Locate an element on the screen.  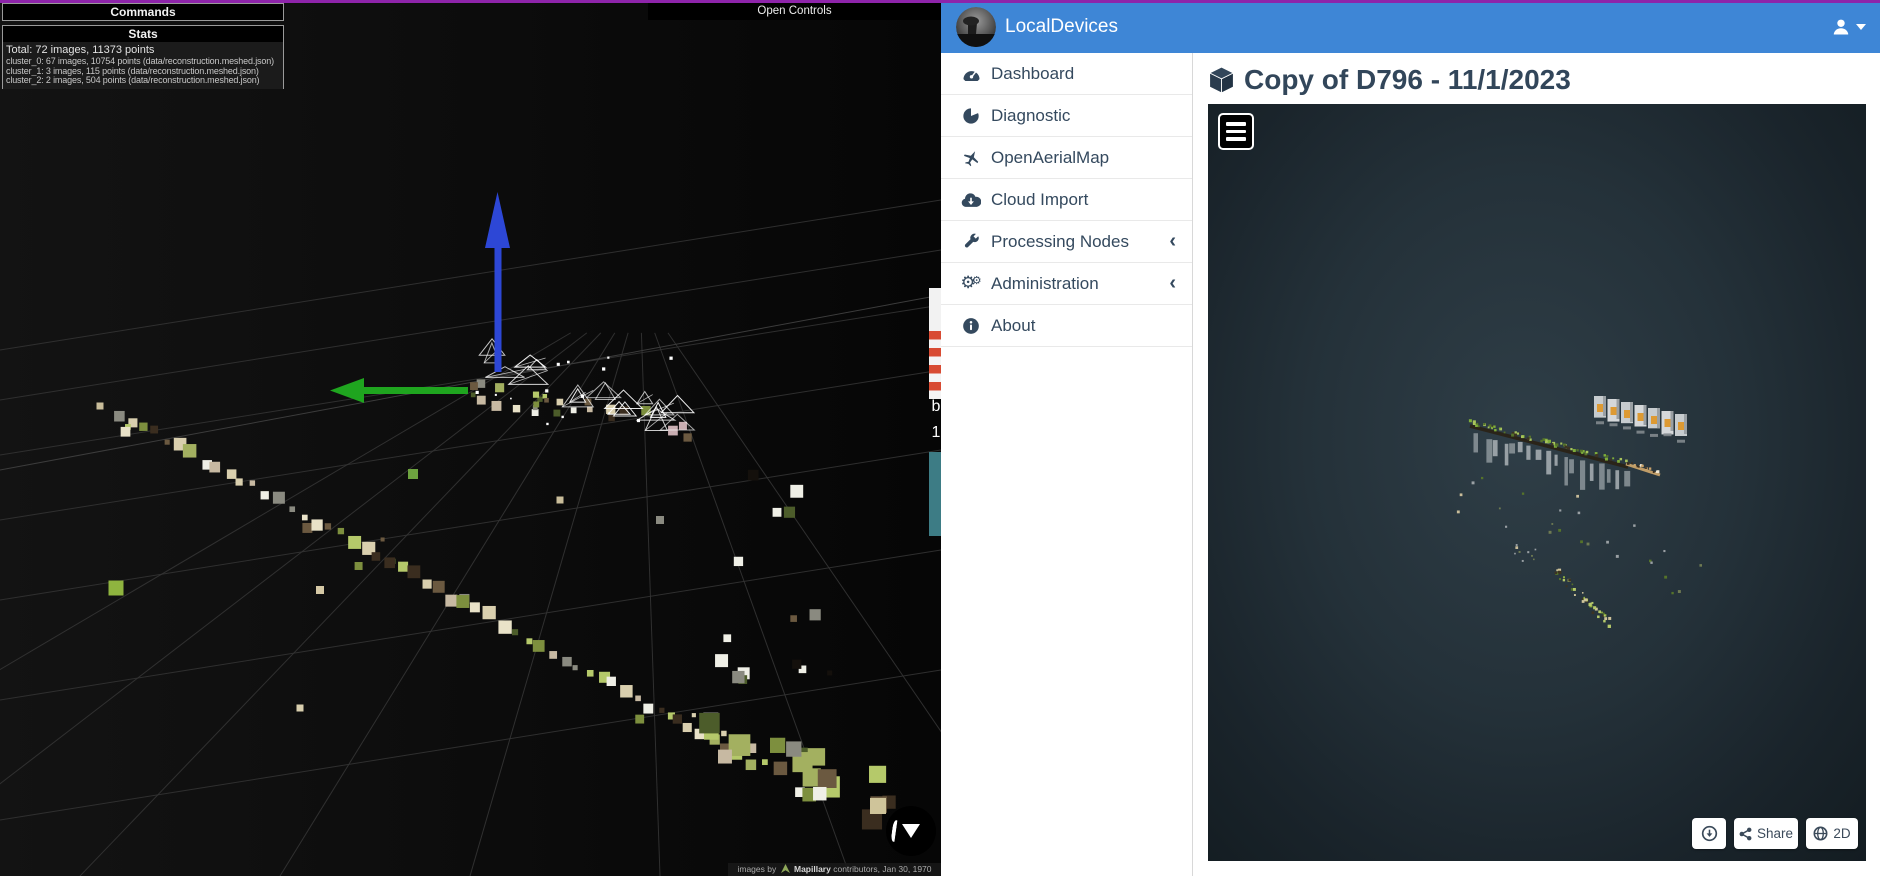
info-icon is located at coordinates (971, 326).